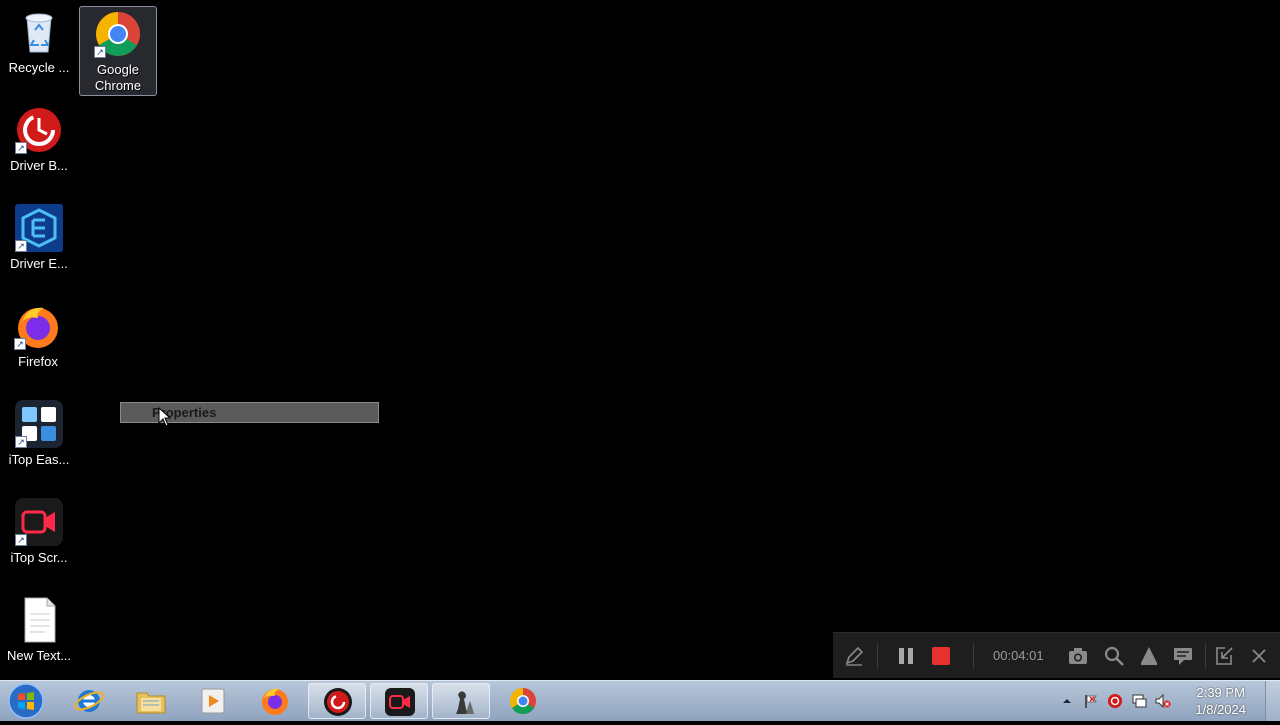  I want to click on chrome-icon: ↗, so click(118, 34).